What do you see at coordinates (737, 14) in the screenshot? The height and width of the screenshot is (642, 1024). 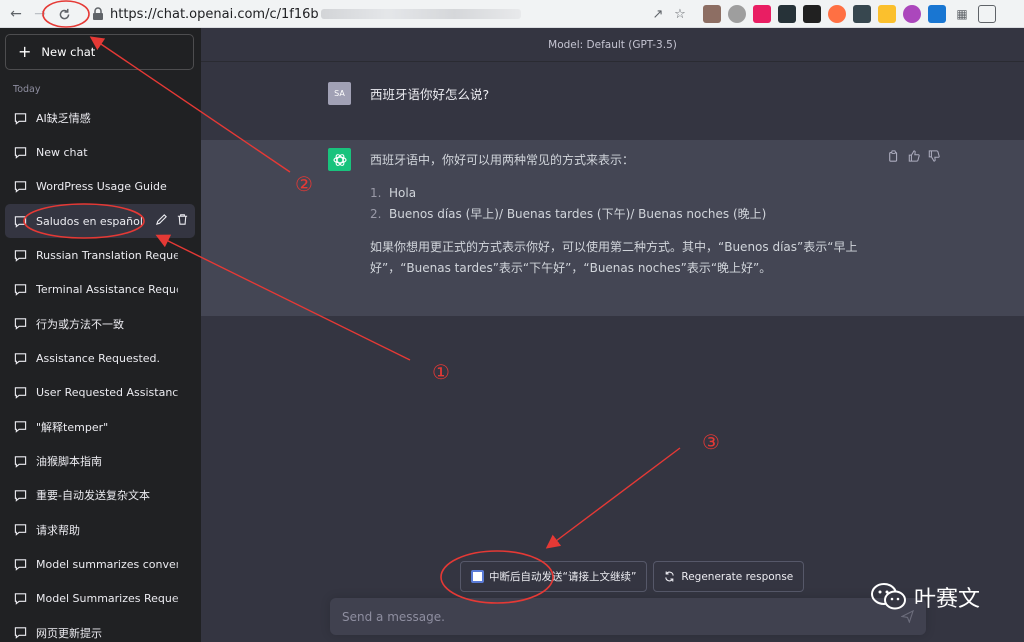 I see `extension-abp-icon` at bounding box center [737, 14].